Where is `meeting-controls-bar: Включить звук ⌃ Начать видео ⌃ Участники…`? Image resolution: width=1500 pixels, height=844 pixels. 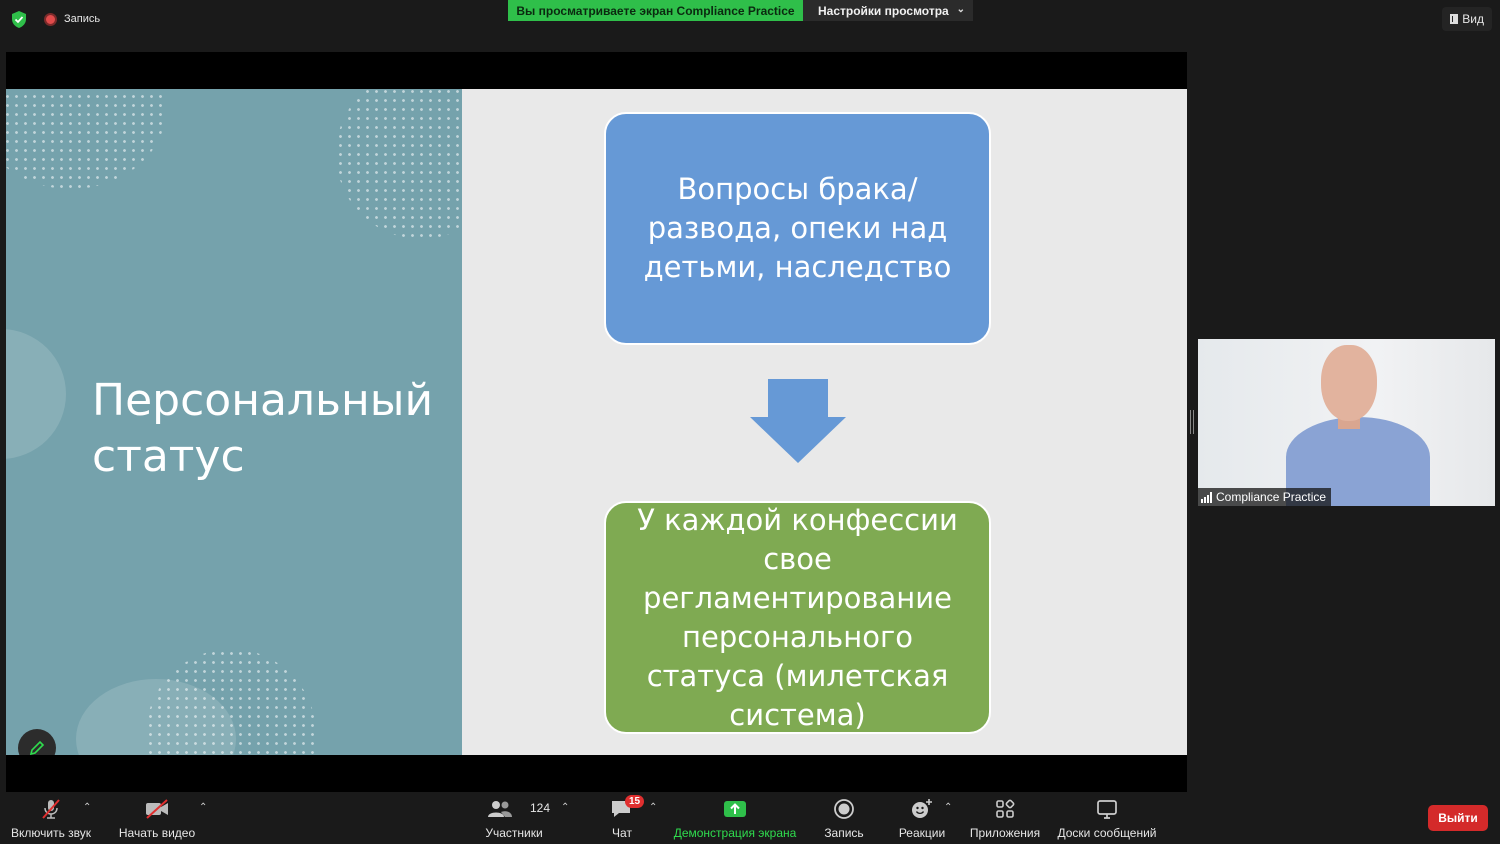 meeting-controls-bar: Включить звук ⌃ Начать видео ⌃ Участники… is located at coordinates (750, 818).